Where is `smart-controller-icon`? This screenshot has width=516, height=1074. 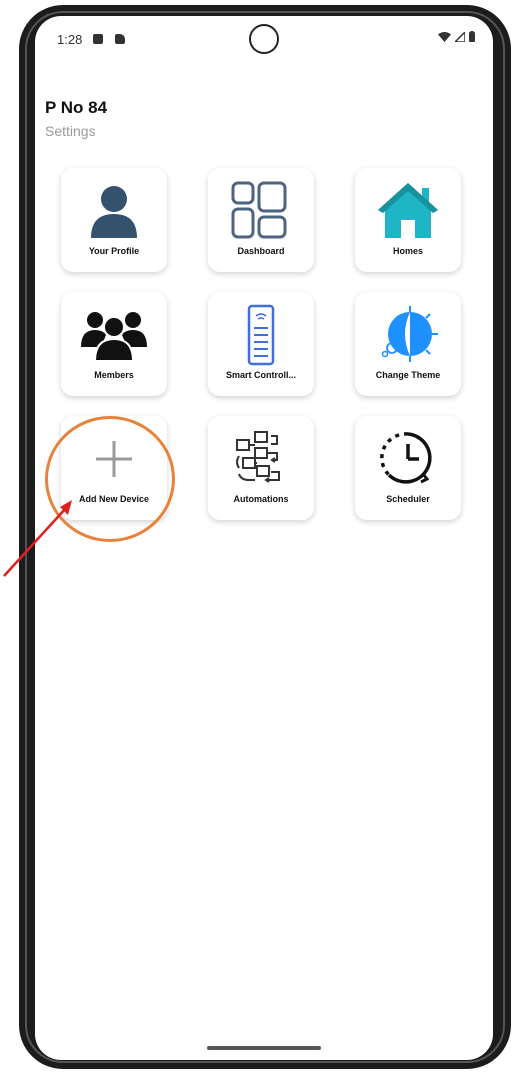
smart-controller-icon is located at coordinates (261, 335).